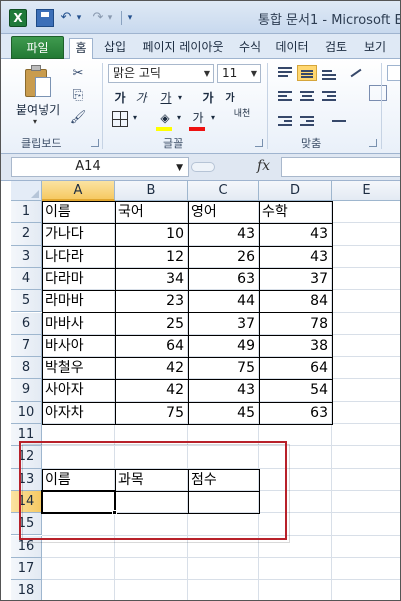 Image resolution: width=401 pixels, height=601 pixels. Describe the element at coordinates (78, 191) in the screenshot. I see `column-header-a: A` at that location.